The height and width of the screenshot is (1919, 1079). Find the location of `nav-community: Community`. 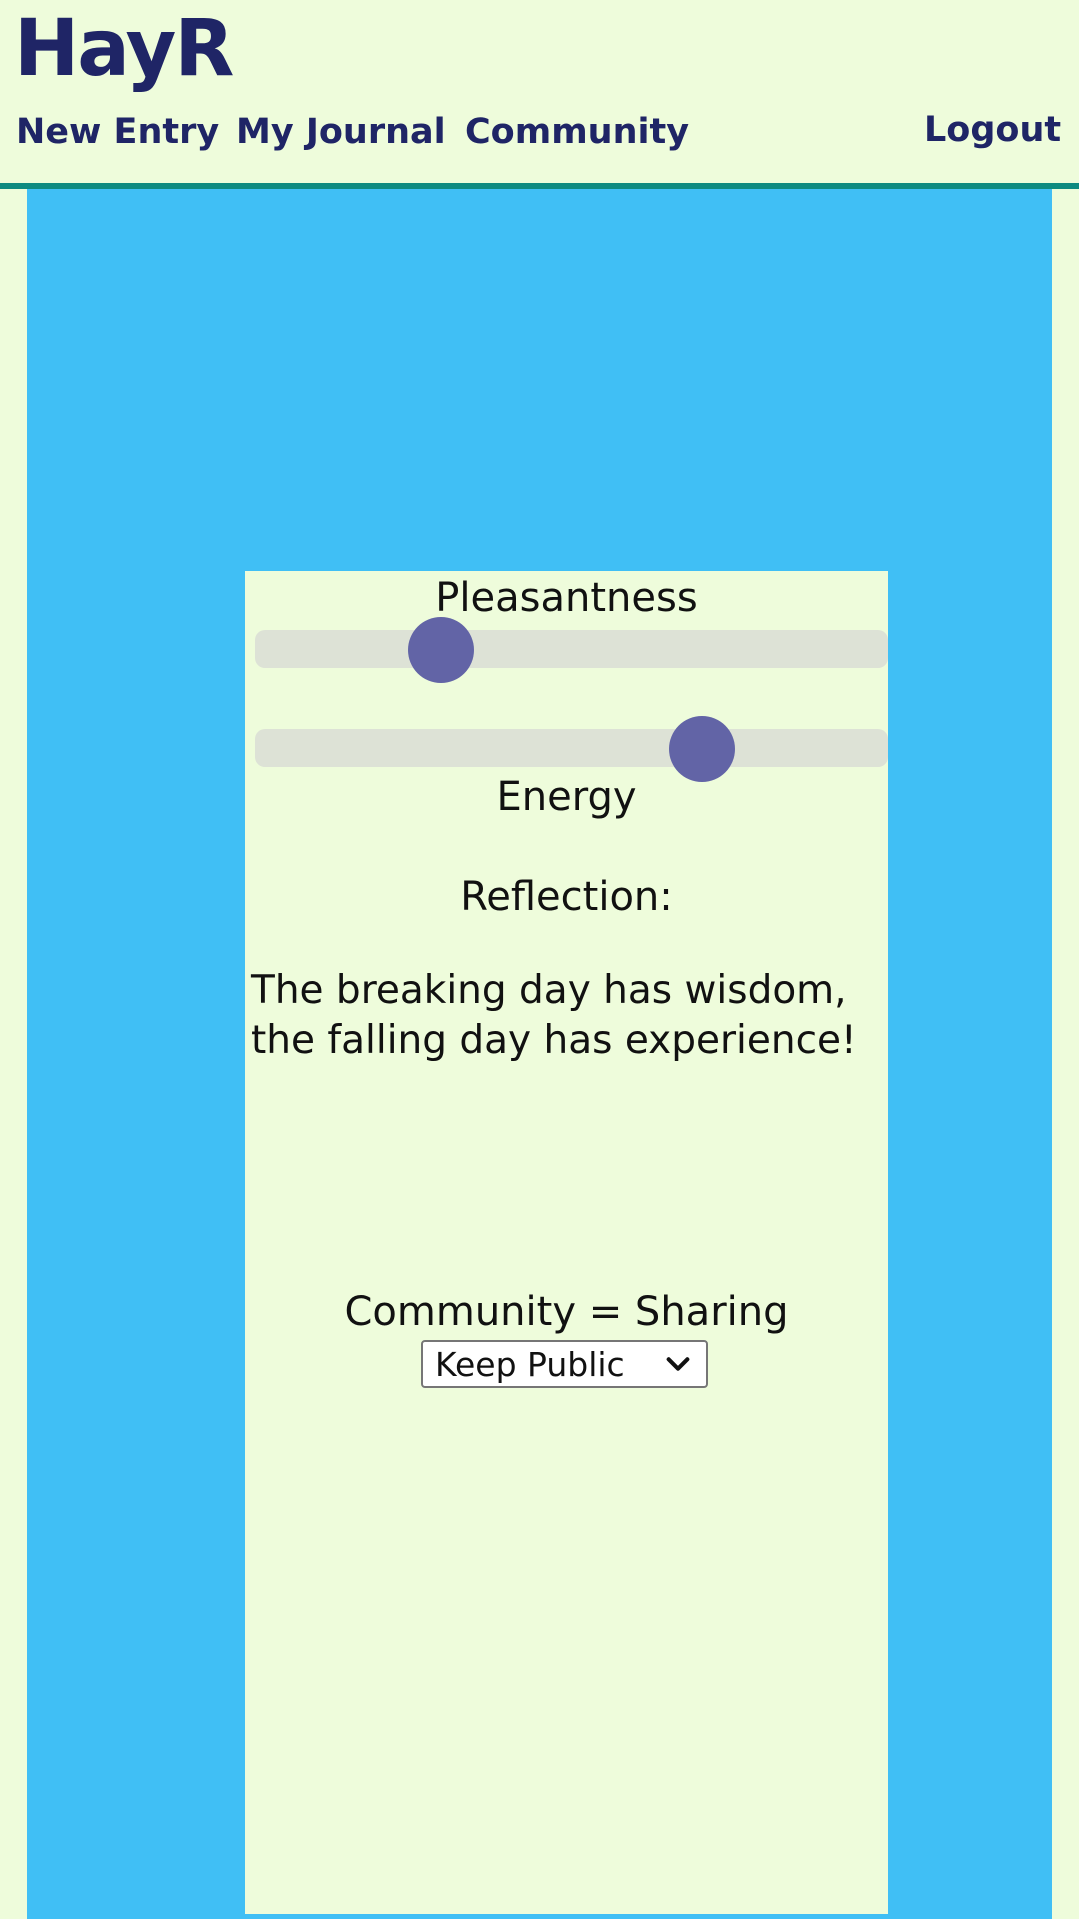

nav-community: Community is located at coordinates (577, 132).